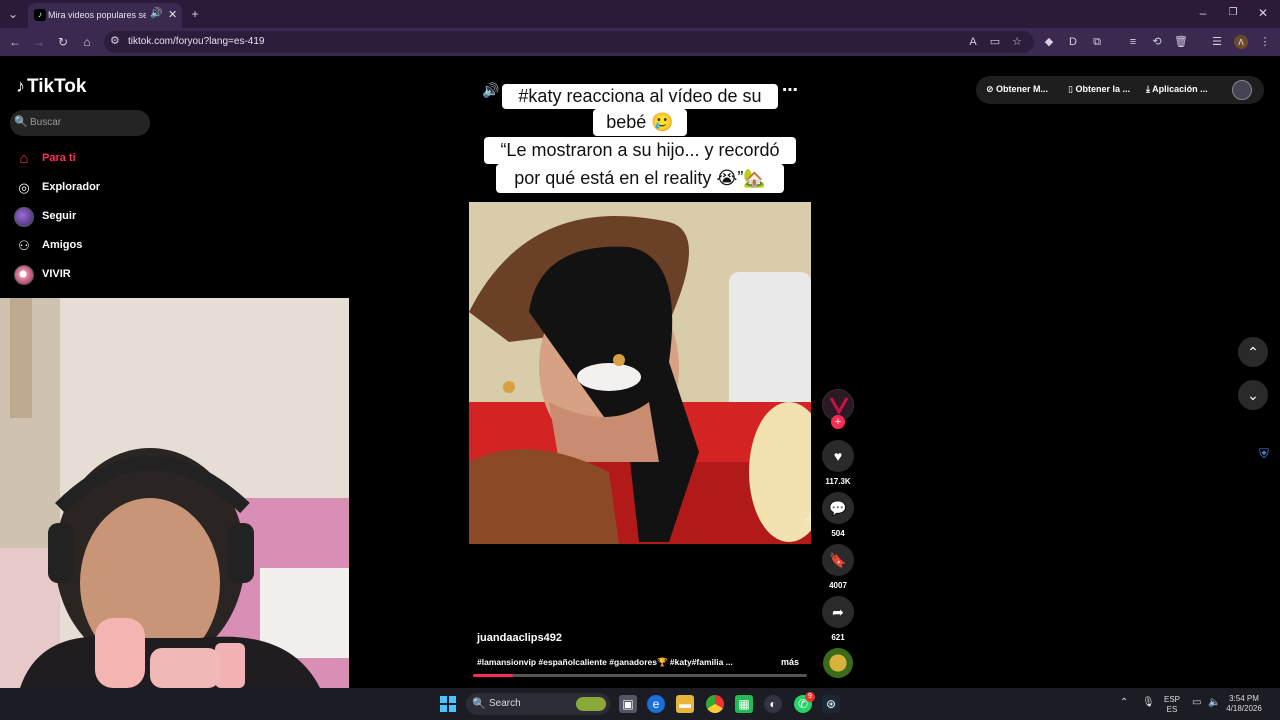  Describe the element at coordinates (656, 704) in the screenshot. I see `edge-icon: e` at that location.